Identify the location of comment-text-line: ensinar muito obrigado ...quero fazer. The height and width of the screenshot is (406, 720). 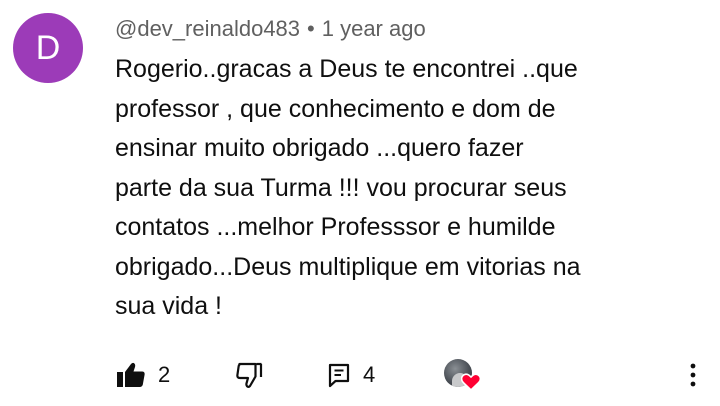
(319, 148).